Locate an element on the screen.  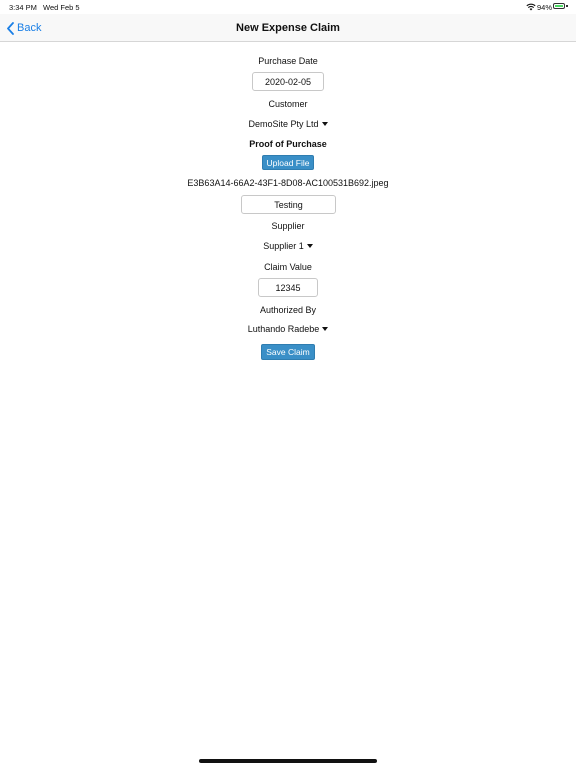
purchase-date-label: Purchase Date is located at coordinates (288, 61).